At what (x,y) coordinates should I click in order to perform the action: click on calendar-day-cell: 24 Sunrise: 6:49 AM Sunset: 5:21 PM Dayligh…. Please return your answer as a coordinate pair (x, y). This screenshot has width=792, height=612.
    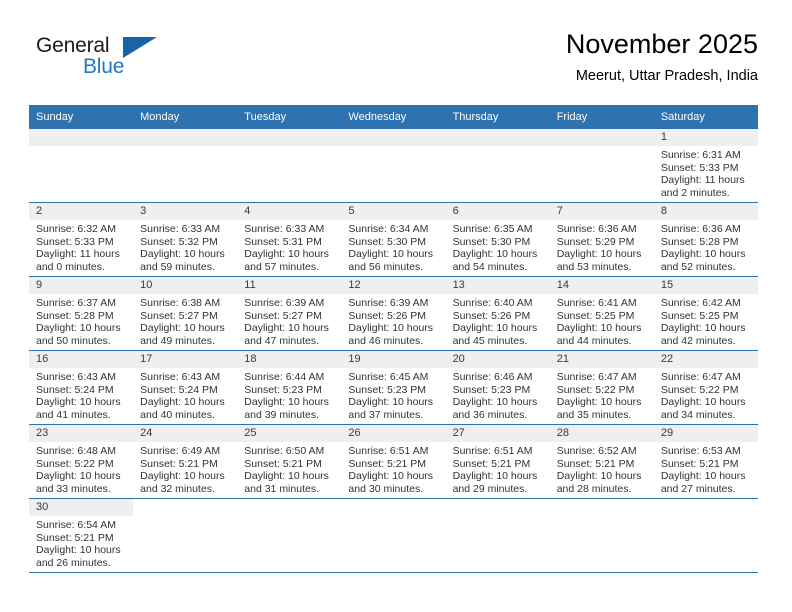
    Looking at the image, I should click on (185, 461).